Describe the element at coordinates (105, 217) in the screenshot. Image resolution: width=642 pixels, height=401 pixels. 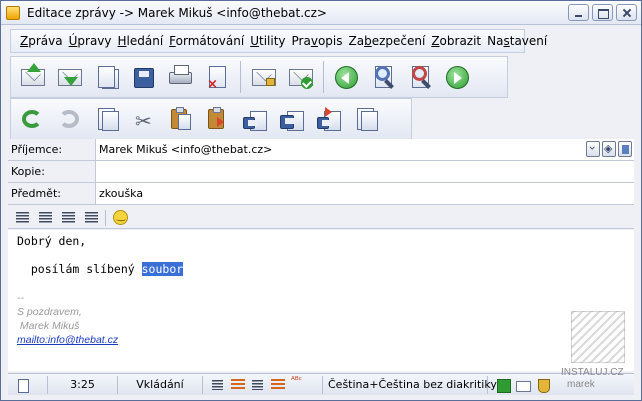
I see `format-separator` at that location.